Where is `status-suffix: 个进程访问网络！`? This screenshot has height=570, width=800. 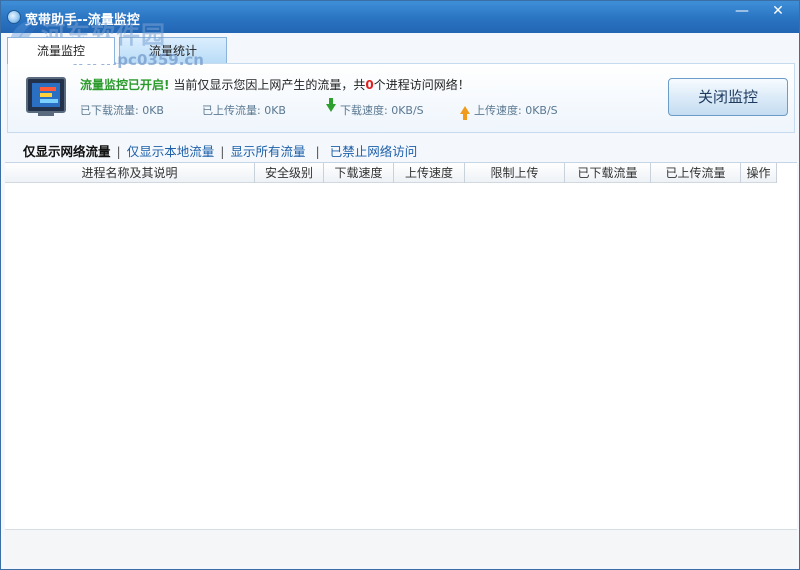 status-suffix: 个进程访问网络！ is located at coordinates (421, 85).